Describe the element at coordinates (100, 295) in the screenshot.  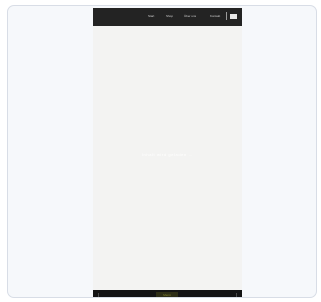
I see `chevron-left-icon` at that location.